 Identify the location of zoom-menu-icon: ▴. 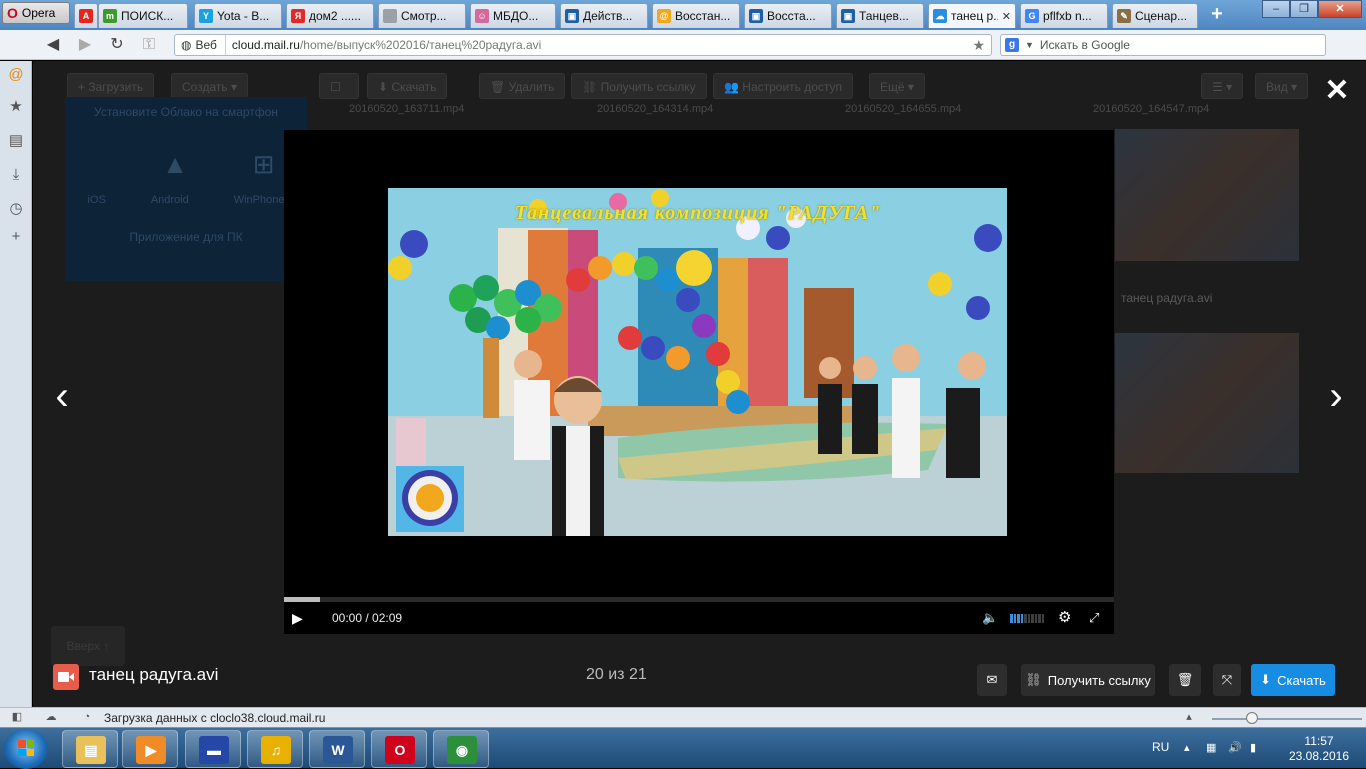
(1189, 717).